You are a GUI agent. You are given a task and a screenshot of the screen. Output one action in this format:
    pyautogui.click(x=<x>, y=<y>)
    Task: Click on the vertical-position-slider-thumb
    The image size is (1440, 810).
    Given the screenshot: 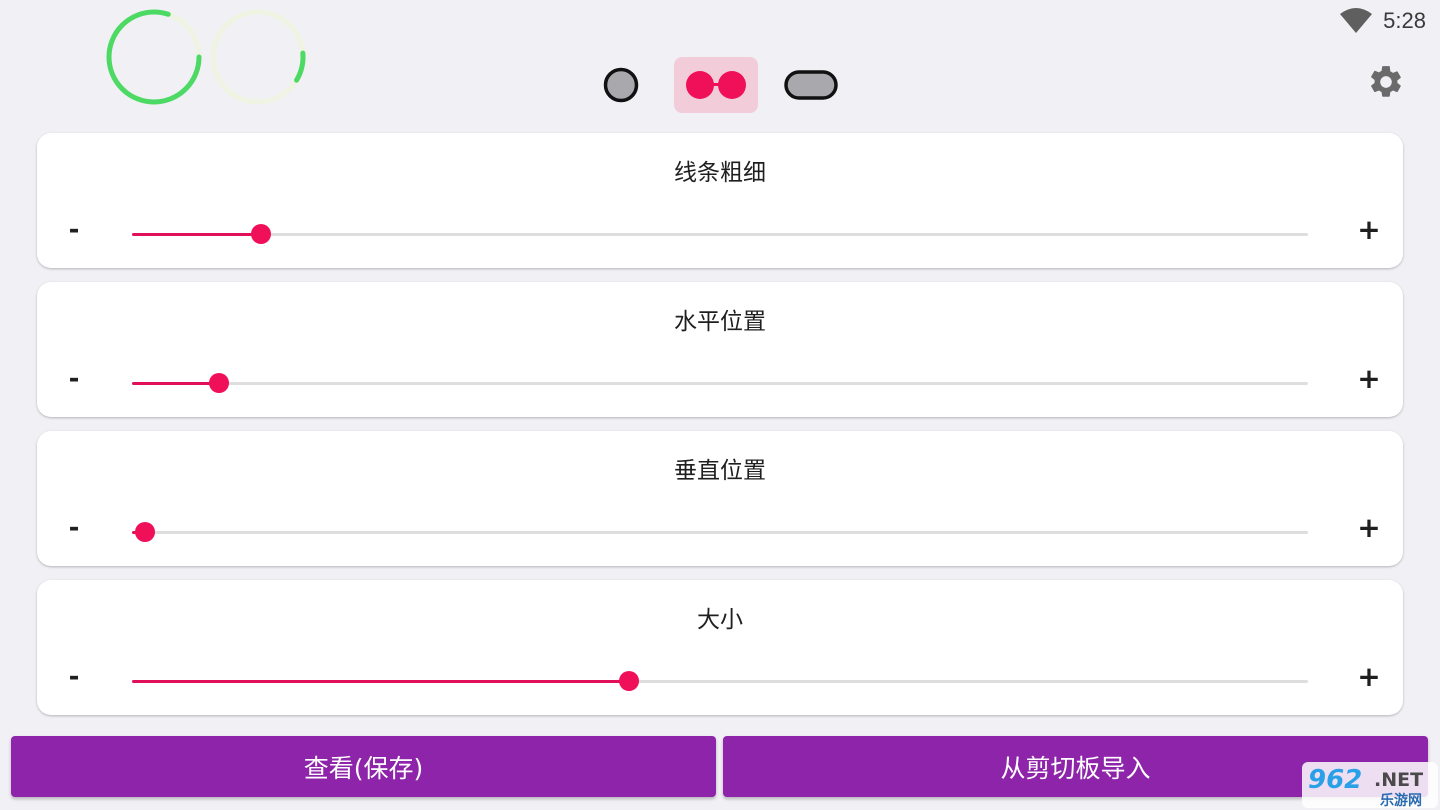 What is the action you would take?
    pyautogui.click(x=144, y=532)
    